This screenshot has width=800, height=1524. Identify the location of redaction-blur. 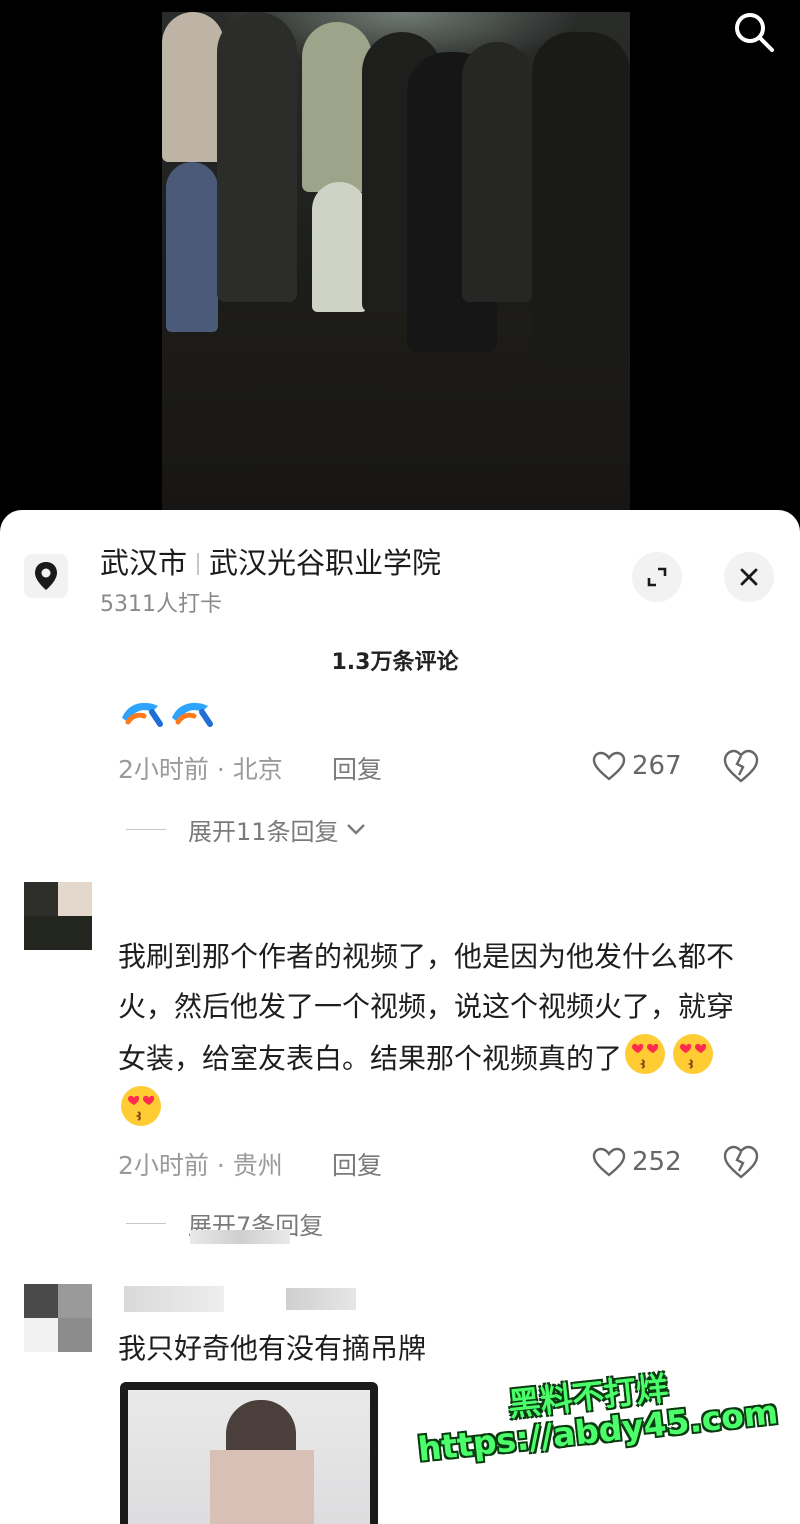
(240, 1237).